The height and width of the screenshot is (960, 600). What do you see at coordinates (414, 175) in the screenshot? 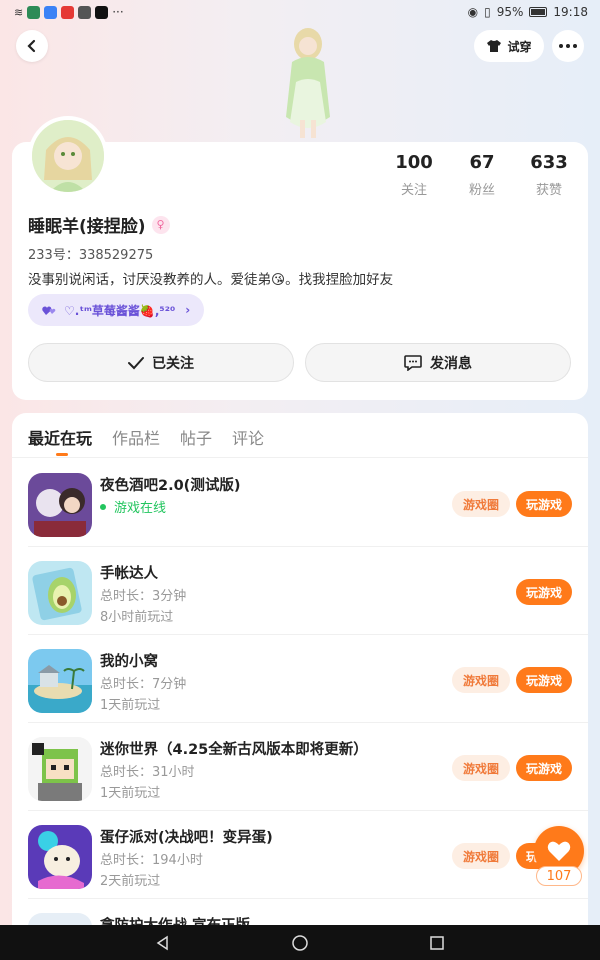
I see `stat-following: 100 关注` at bounding box center [414, 175].